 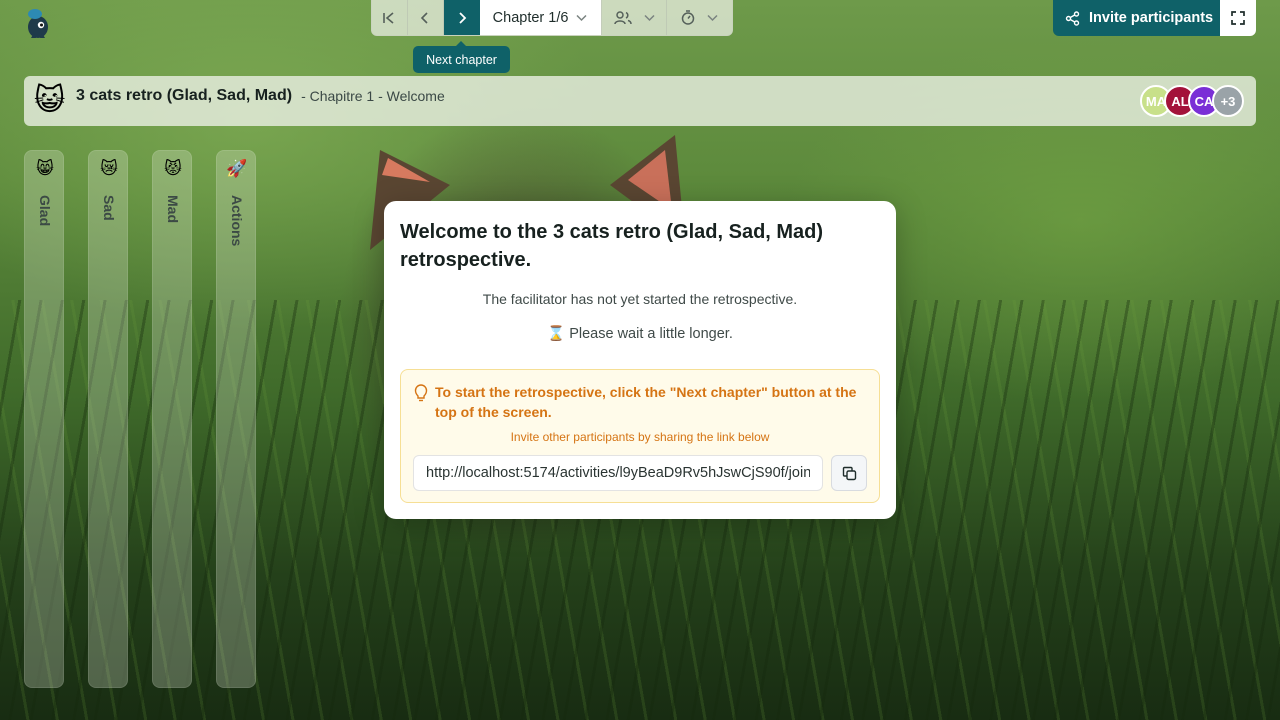 What do you see at coordinates (699, 17) in the screenshot?
I see `timer-dropdown` at bounding box center [699, 17].